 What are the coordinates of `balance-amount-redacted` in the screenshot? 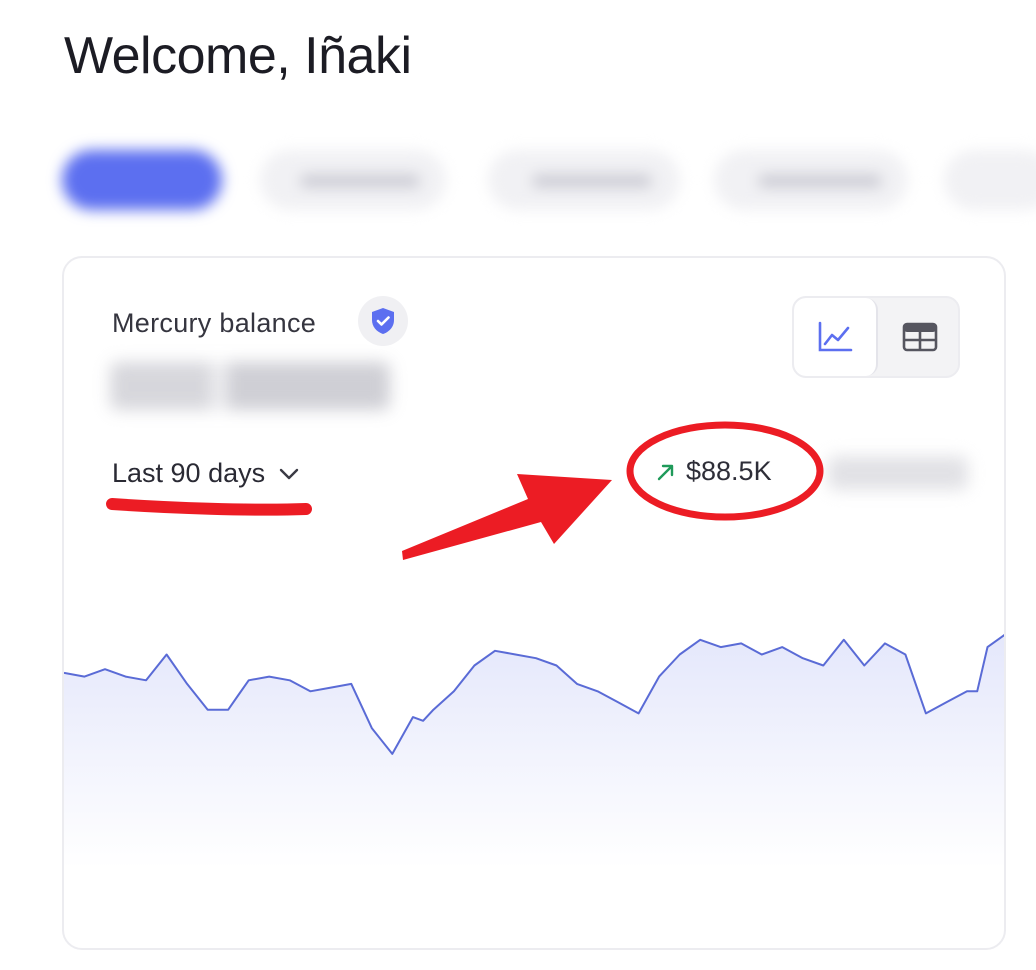 It's located at (250, 386).